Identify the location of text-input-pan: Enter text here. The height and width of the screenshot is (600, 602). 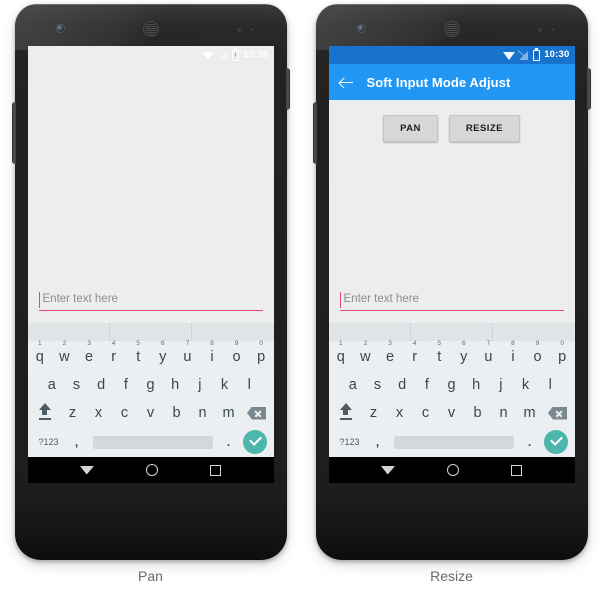
(150, 301).